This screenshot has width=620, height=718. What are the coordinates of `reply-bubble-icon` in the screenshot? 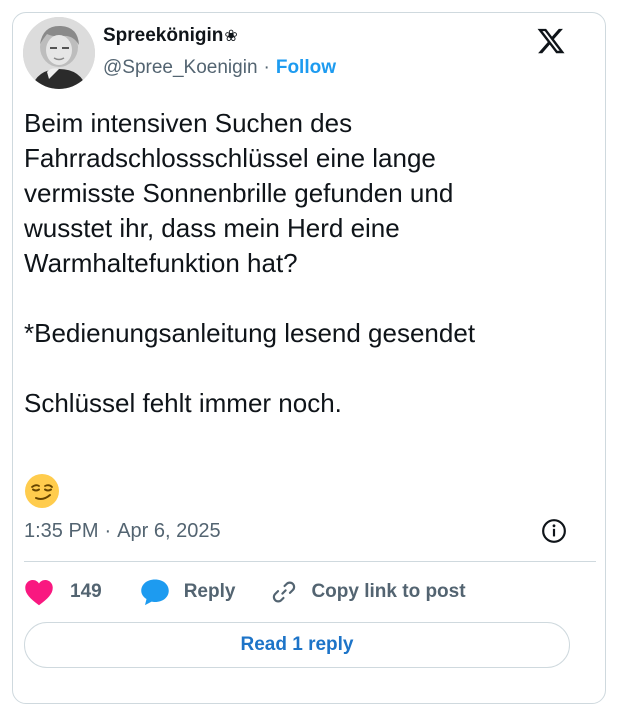 It's located at (154, 592).